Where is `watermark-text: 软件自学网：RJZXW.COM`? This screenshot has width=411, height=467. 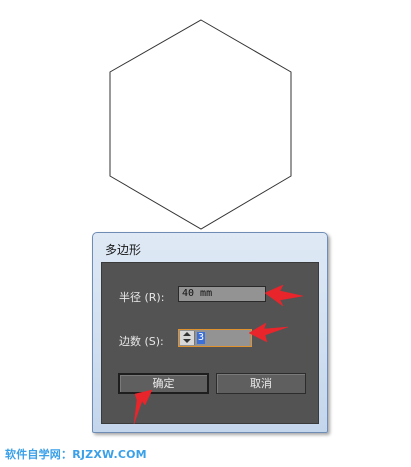 watermark-text: 软件自学网：RJZXW.COM is located at coordinates (76, 454).